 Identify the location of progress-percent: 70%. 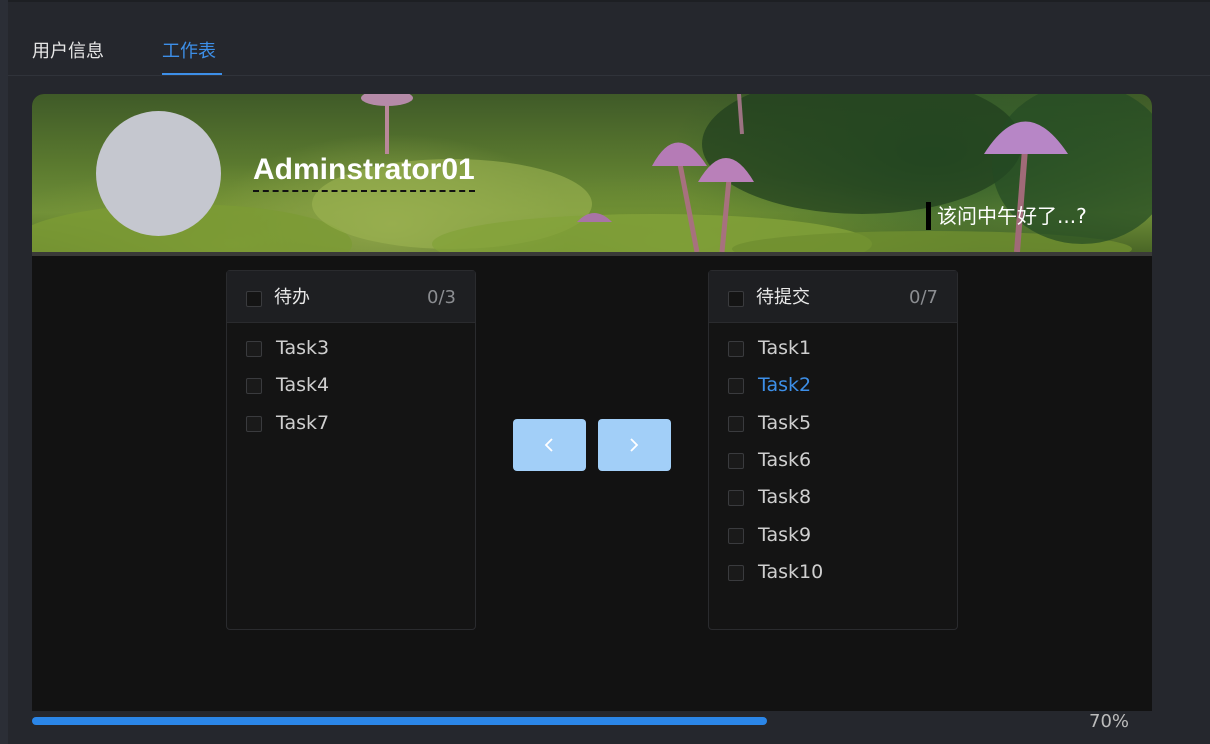
(1109, 721).